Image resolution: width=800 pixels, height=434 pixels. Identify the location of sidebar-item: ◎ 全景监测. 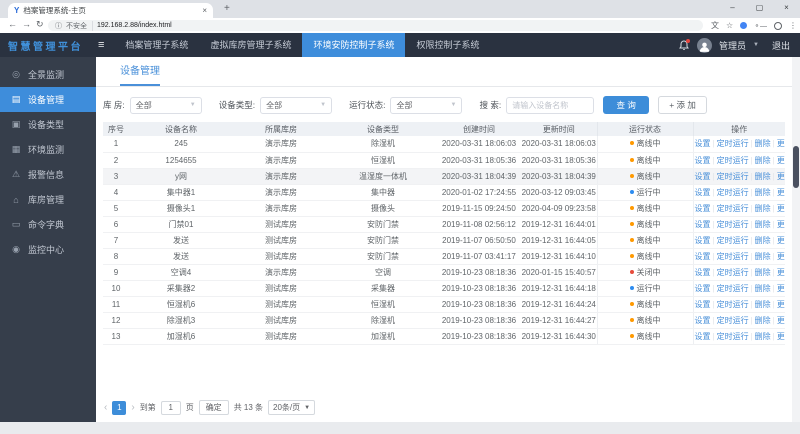
(48, 74).